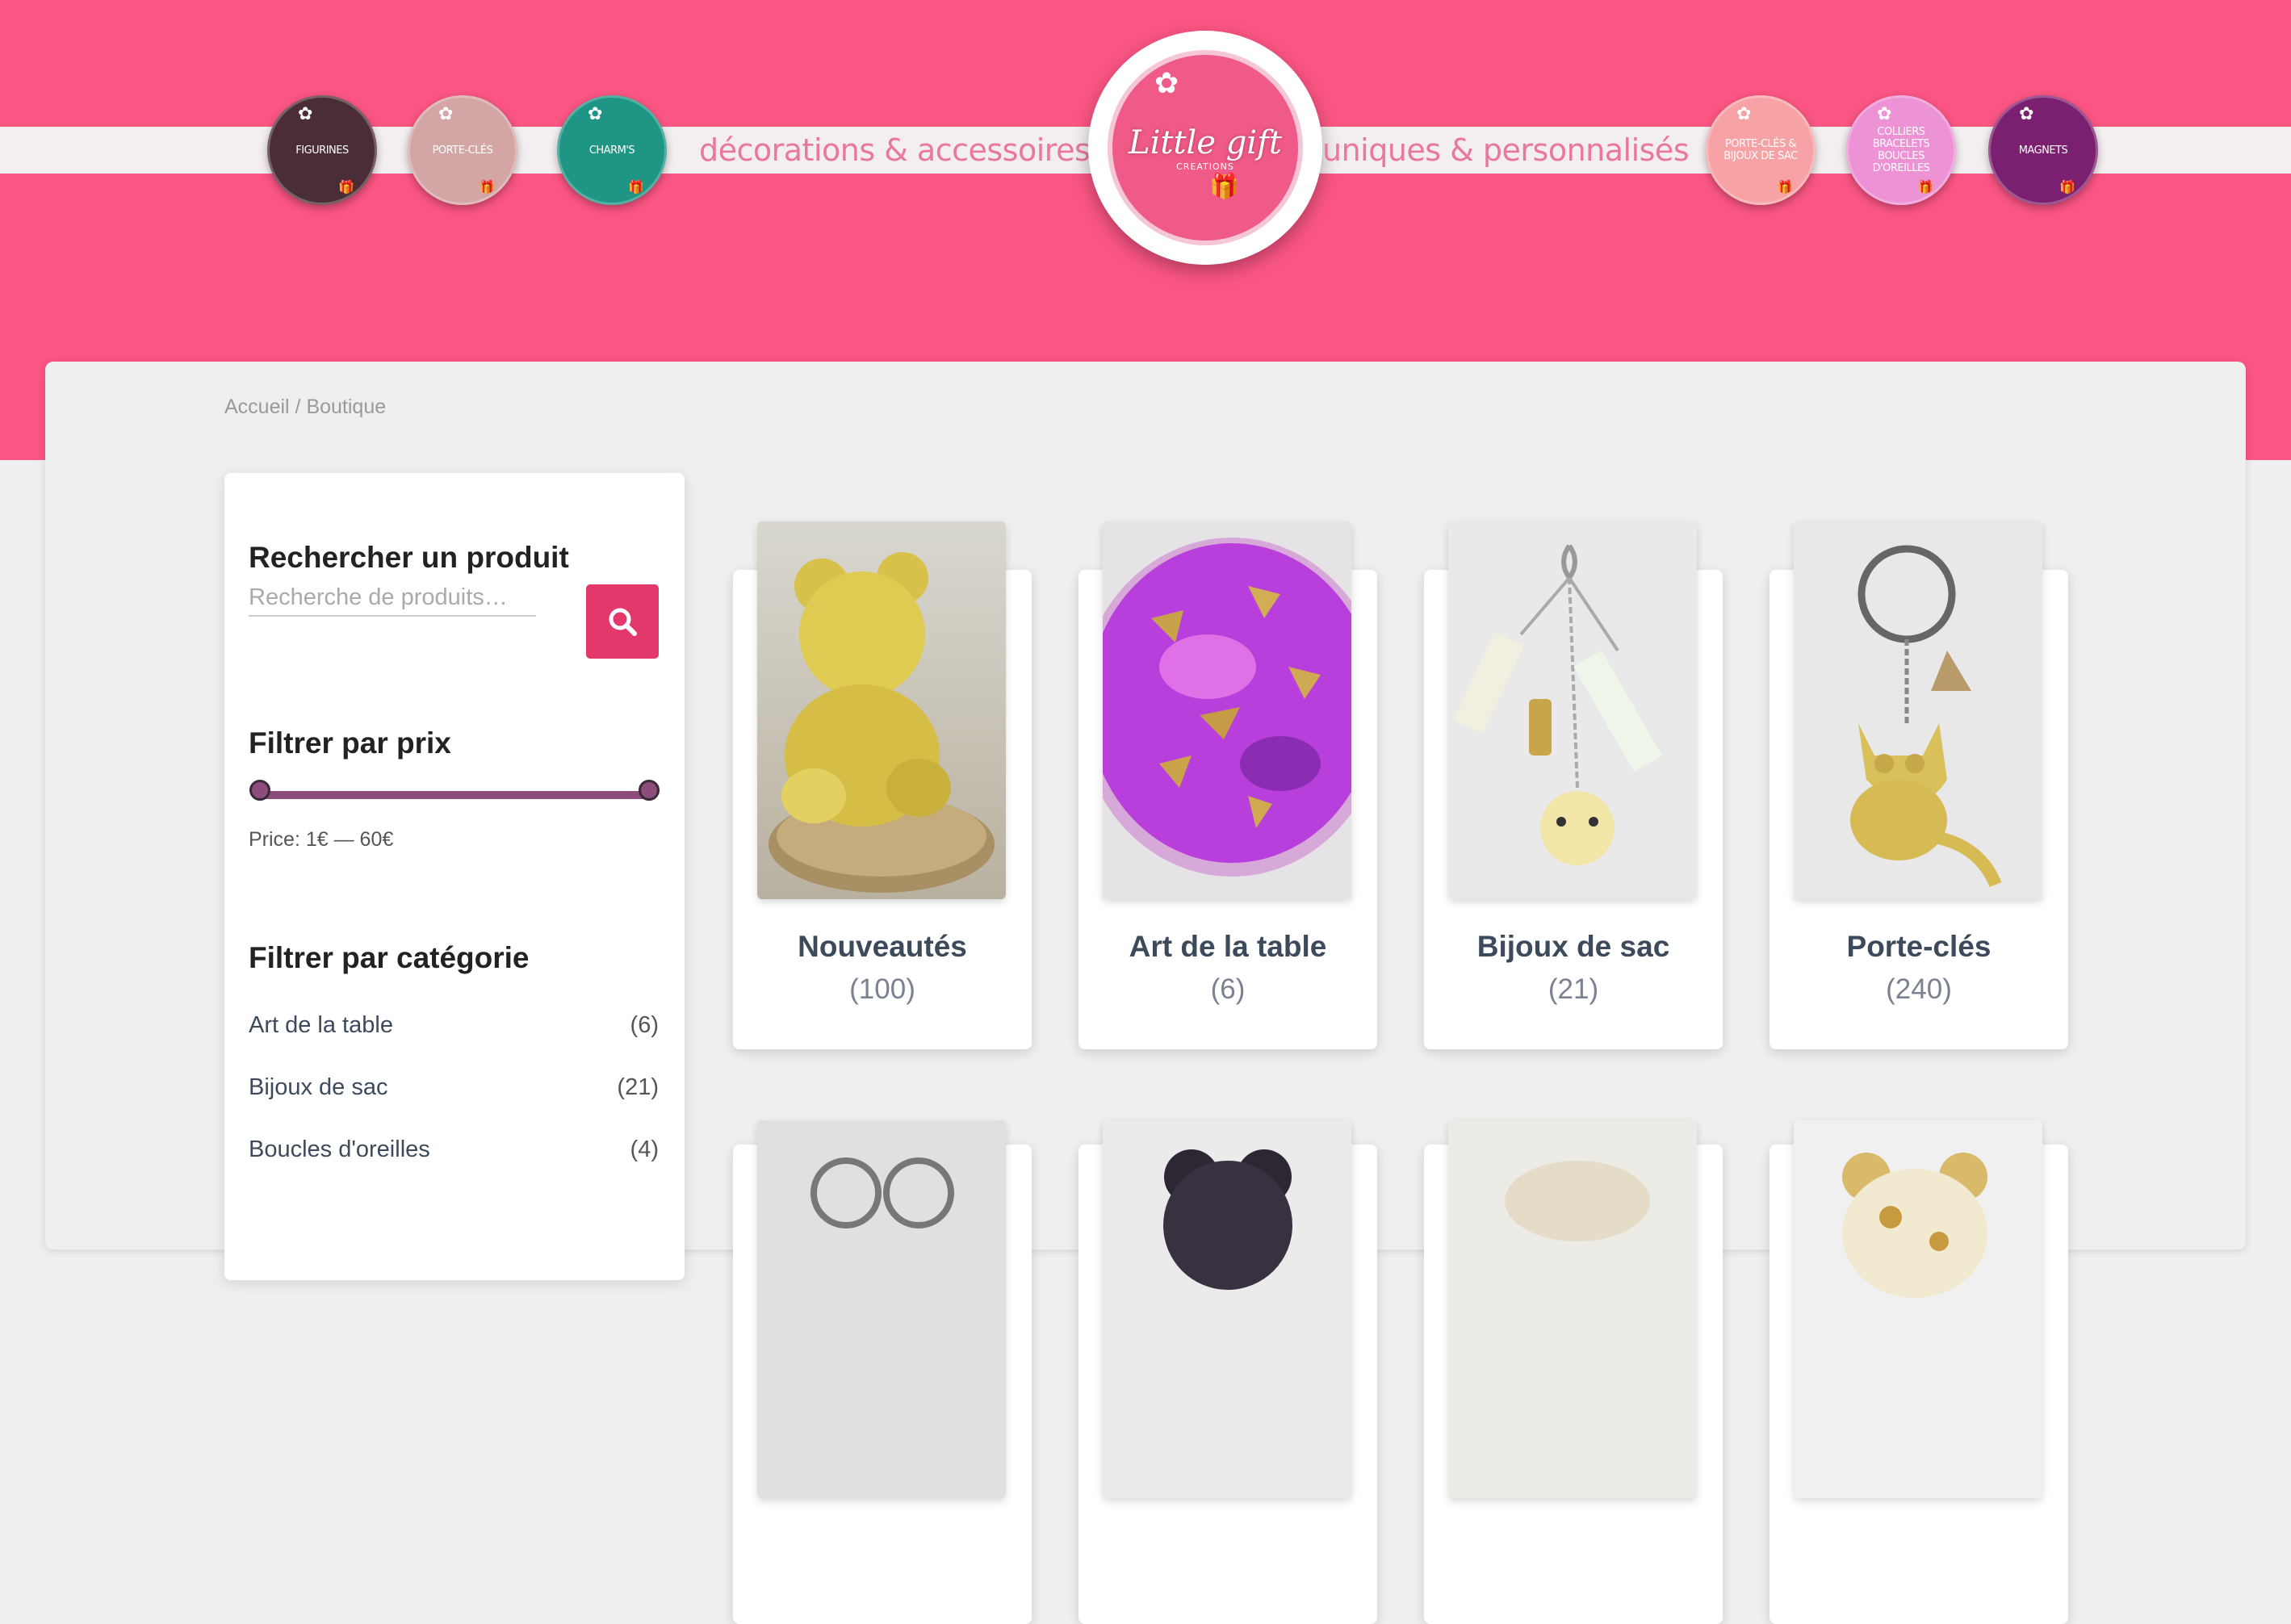 This screenshot has height=1624, width=2291. I want to click on site-logo: Little gift CREATIONS ✿ 🎁, so click(1205, 148).